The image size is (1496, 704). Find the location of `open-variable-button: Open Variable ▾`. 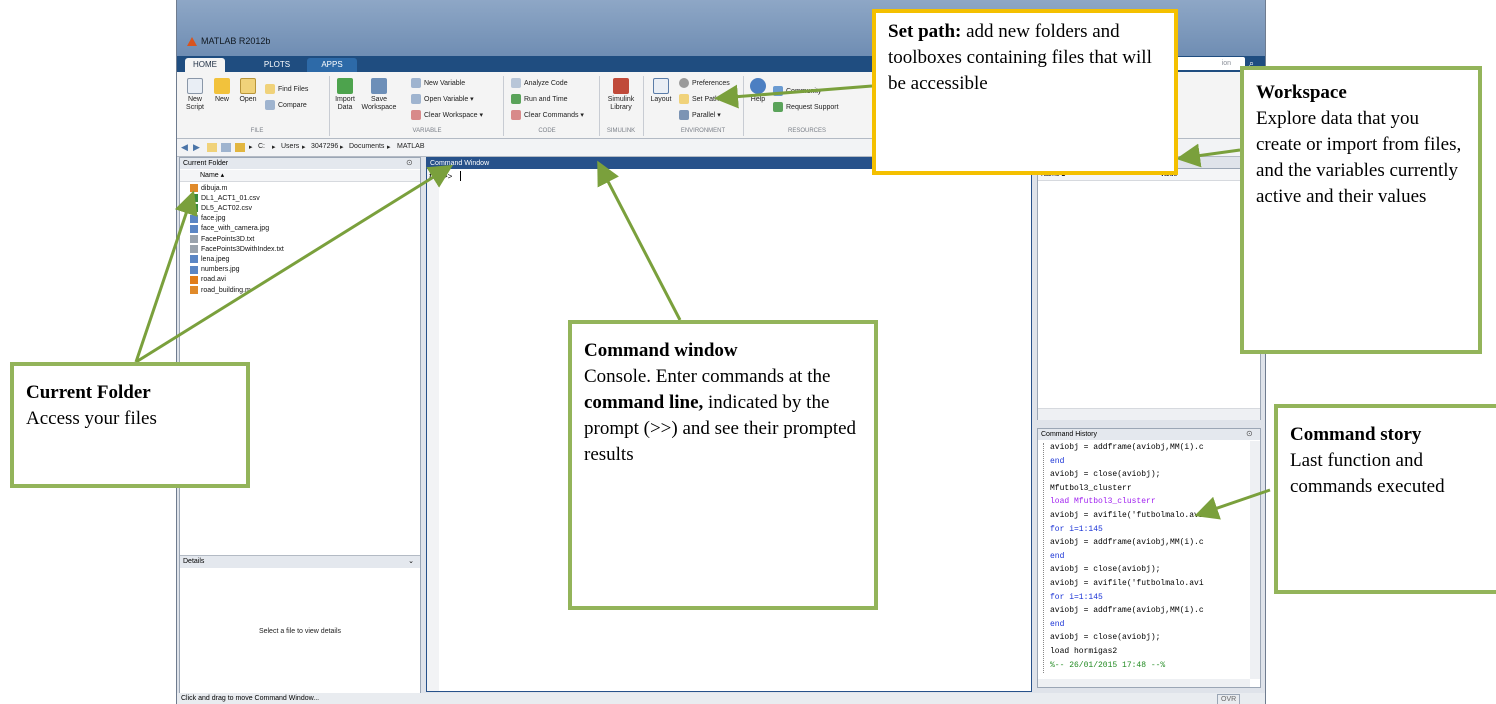

open-variable-button: Open Variable ▾ is located at coordinates (442, 99).